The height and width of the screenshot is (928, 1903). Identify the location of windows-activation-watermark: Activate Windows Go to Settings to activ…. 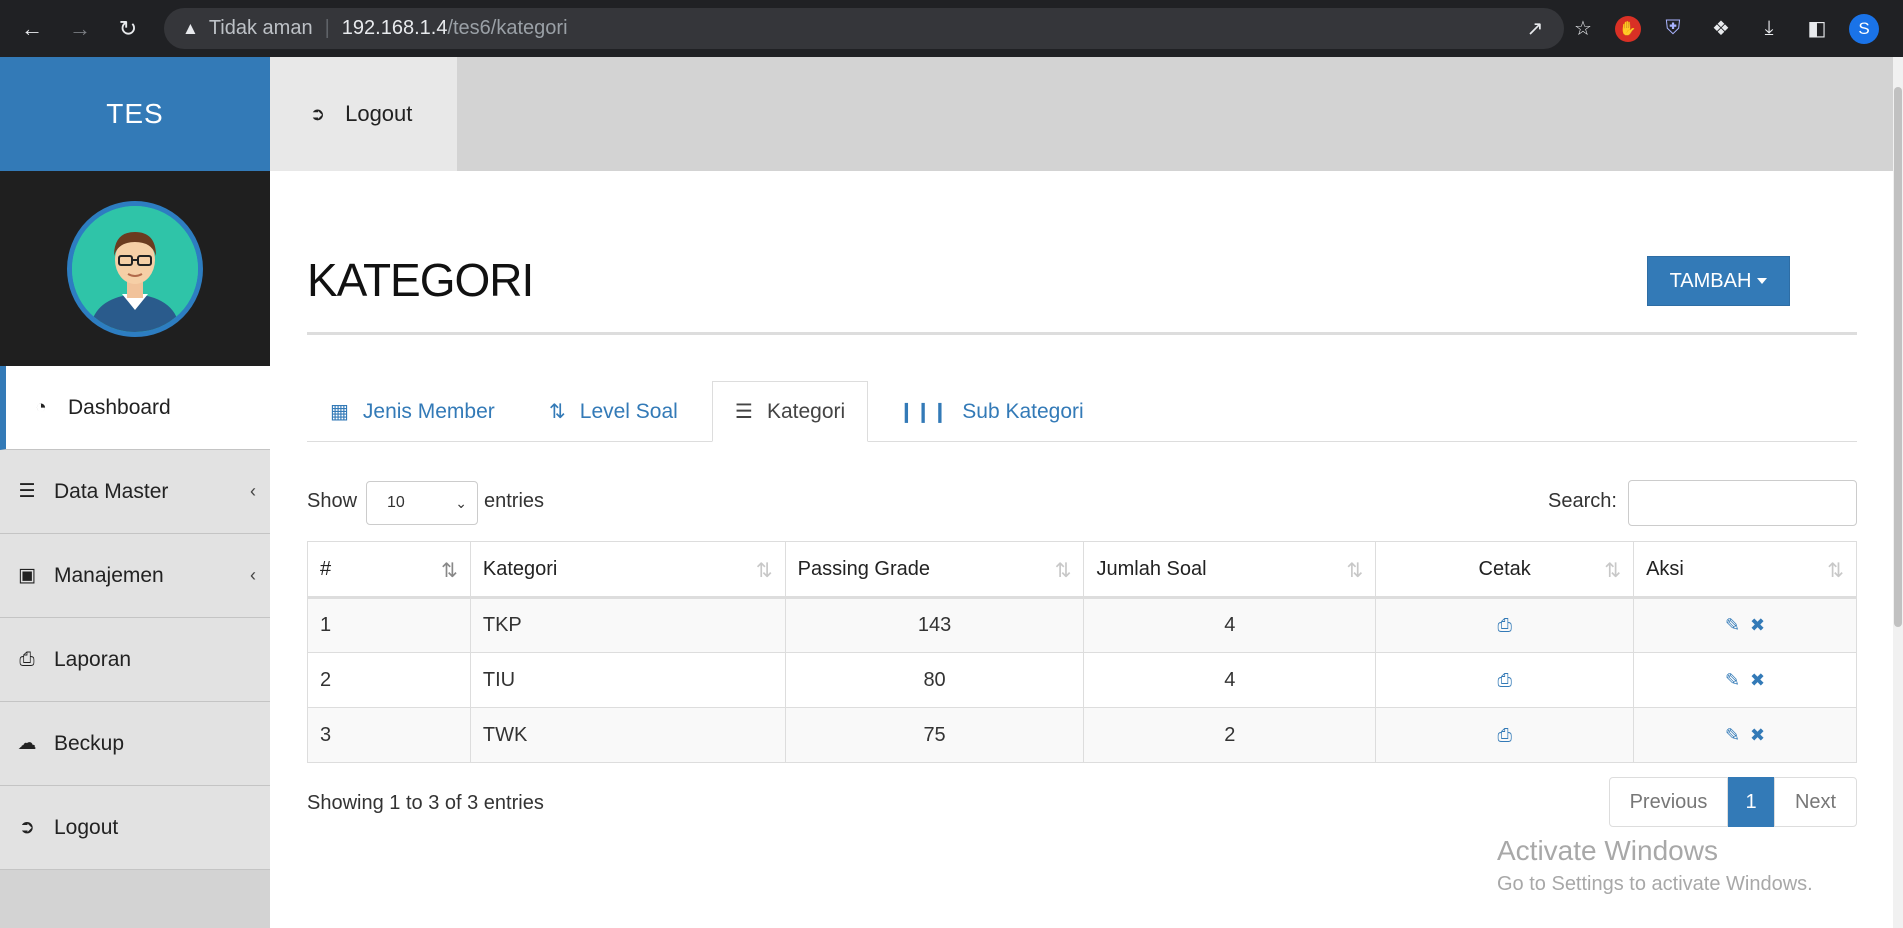
(1655, 865).